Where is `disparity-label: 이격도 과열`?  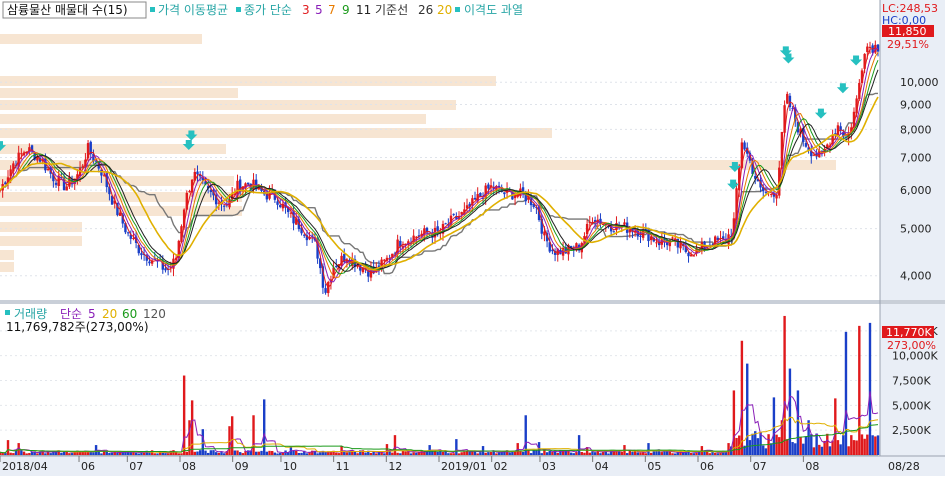 disparity-label: 이격도 과열 is located at coordinates (493, 10).